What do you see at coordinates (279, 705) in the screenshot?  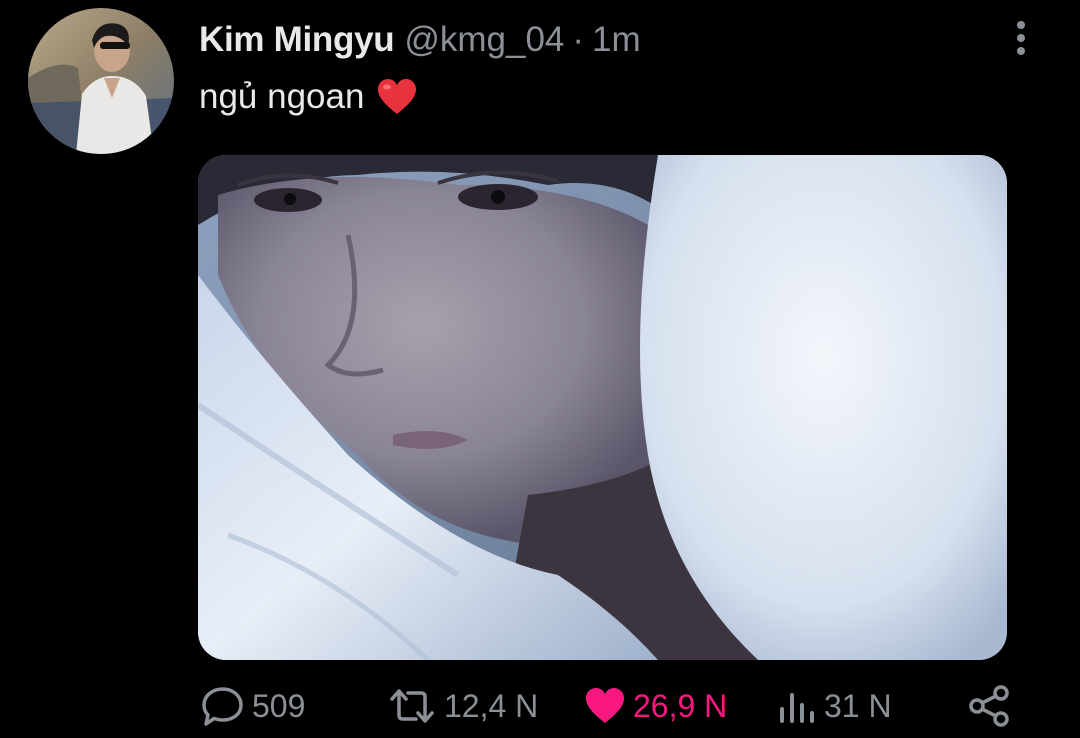 I see `reply-count: 509` at bounding box center [279, 705].